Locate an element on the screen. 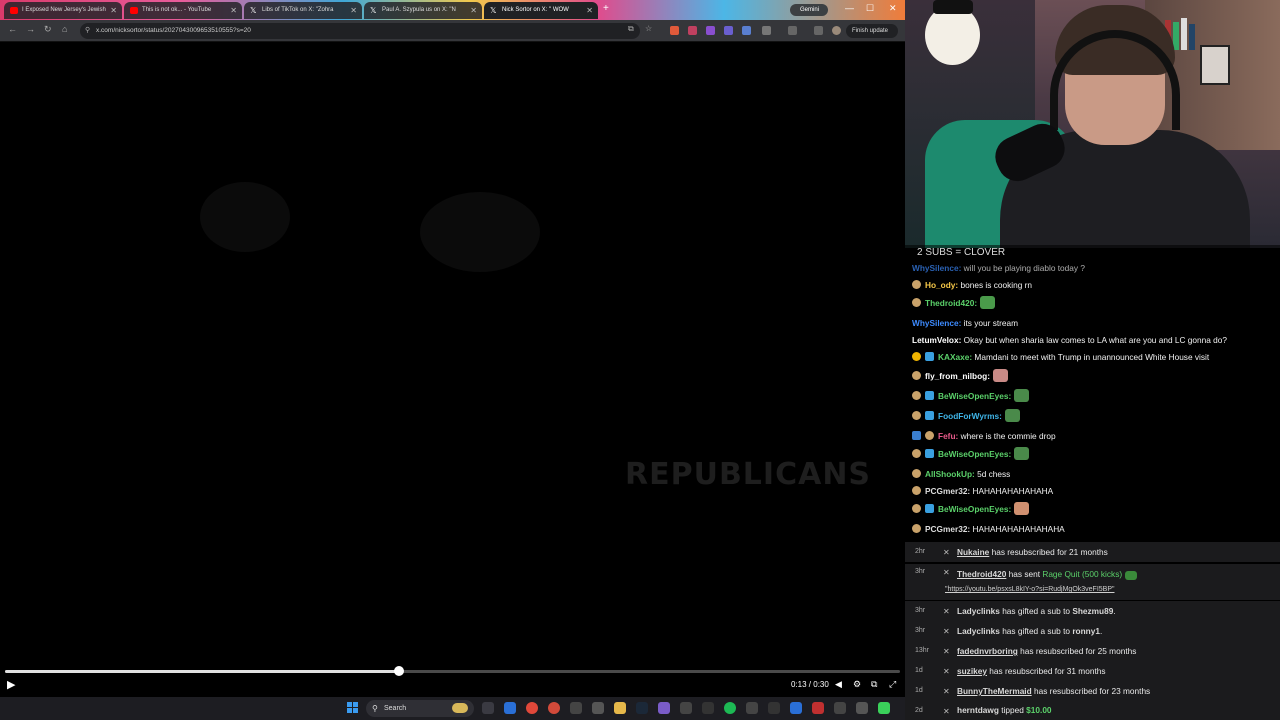 The width and height of the screenshot is (1280, 720). settings-gear-icon: ⚙ is located at coordinates (857, 684).